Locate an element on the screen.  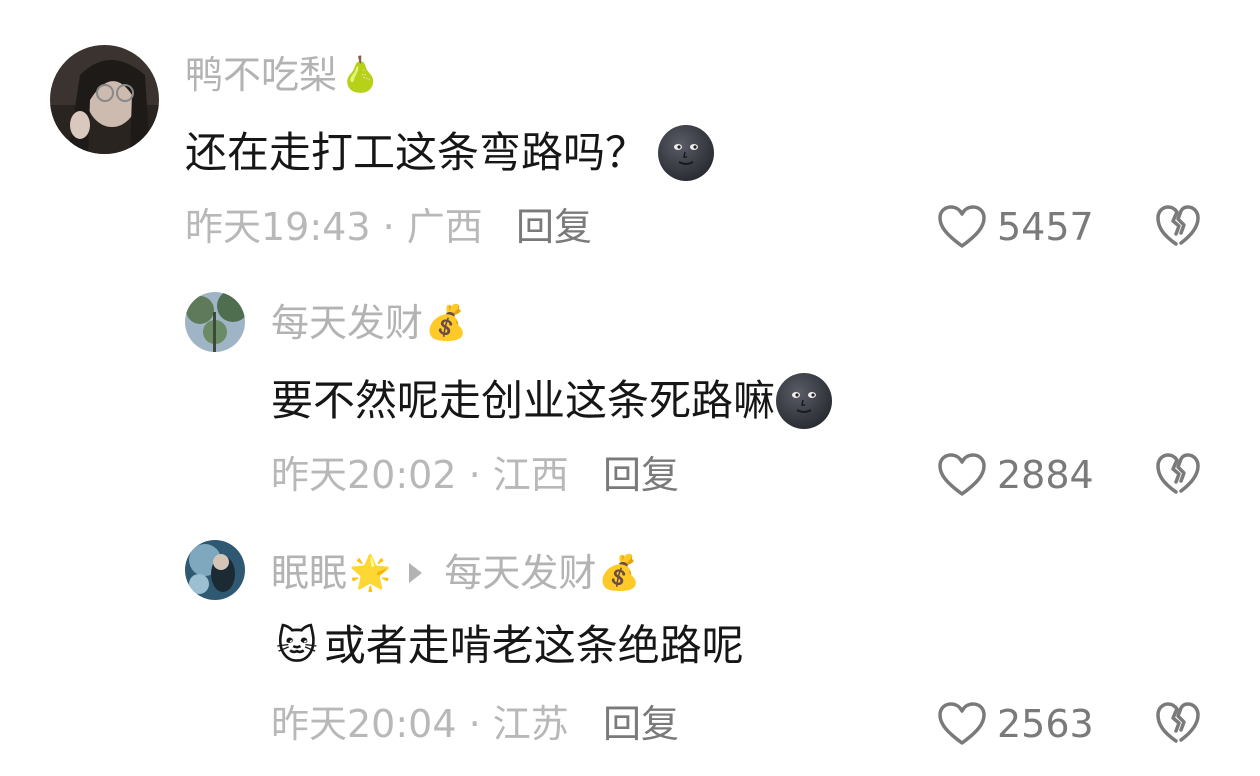
cat-emoji-icon: 🐱 is located at coordinates (297, 646).